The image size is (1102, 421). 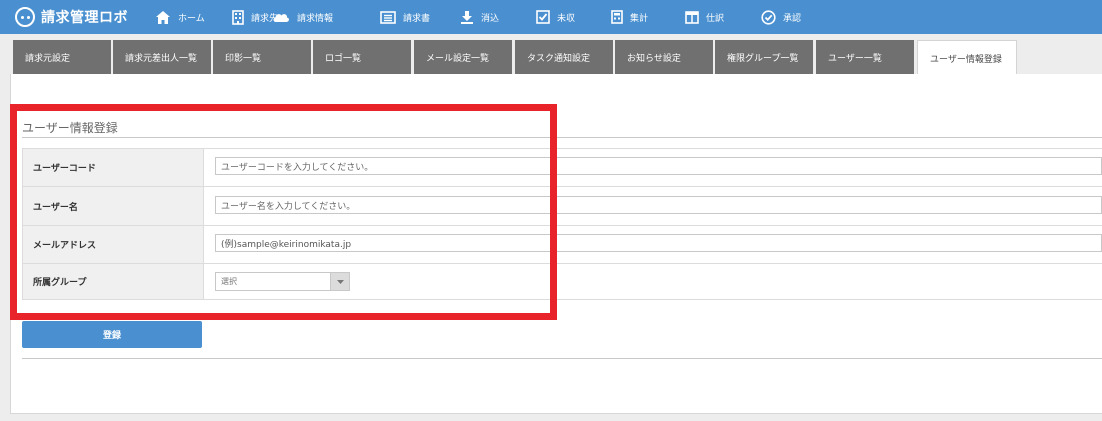 What do you see at coordinates (479, 17) in the screenshot?
I see `nav-reconcile: 消込` at bounding box center [479, 17].